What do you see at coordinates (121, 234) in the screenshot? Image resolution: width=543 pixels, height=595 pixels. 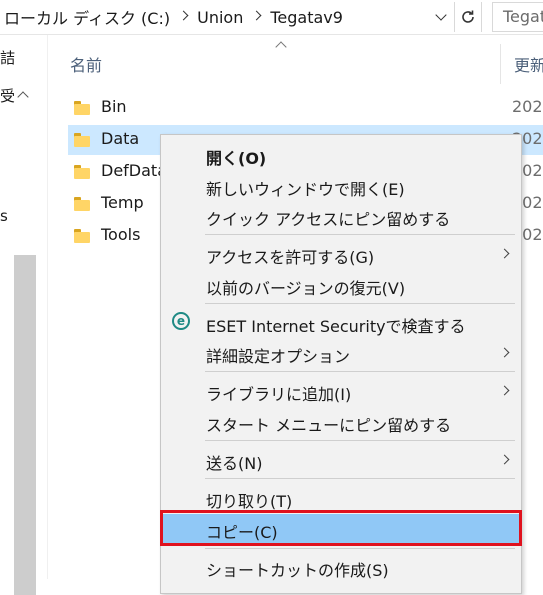 I see `file-name: Tools` at bounding box center [121, 234].